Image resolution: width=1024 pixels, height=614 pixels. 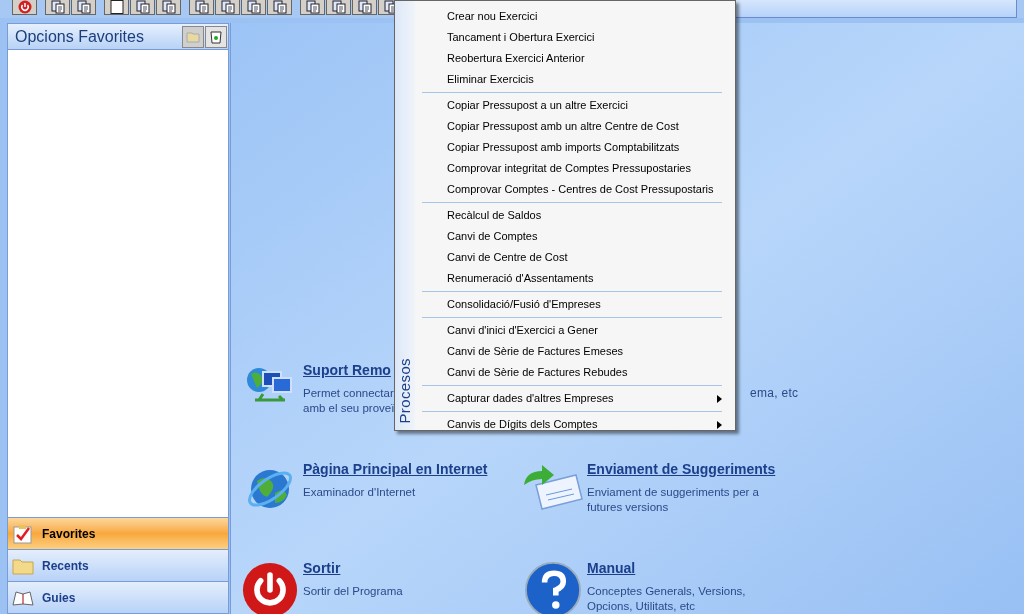 I want to click on launcher-description: futures versions, so click(x=628, y=507).